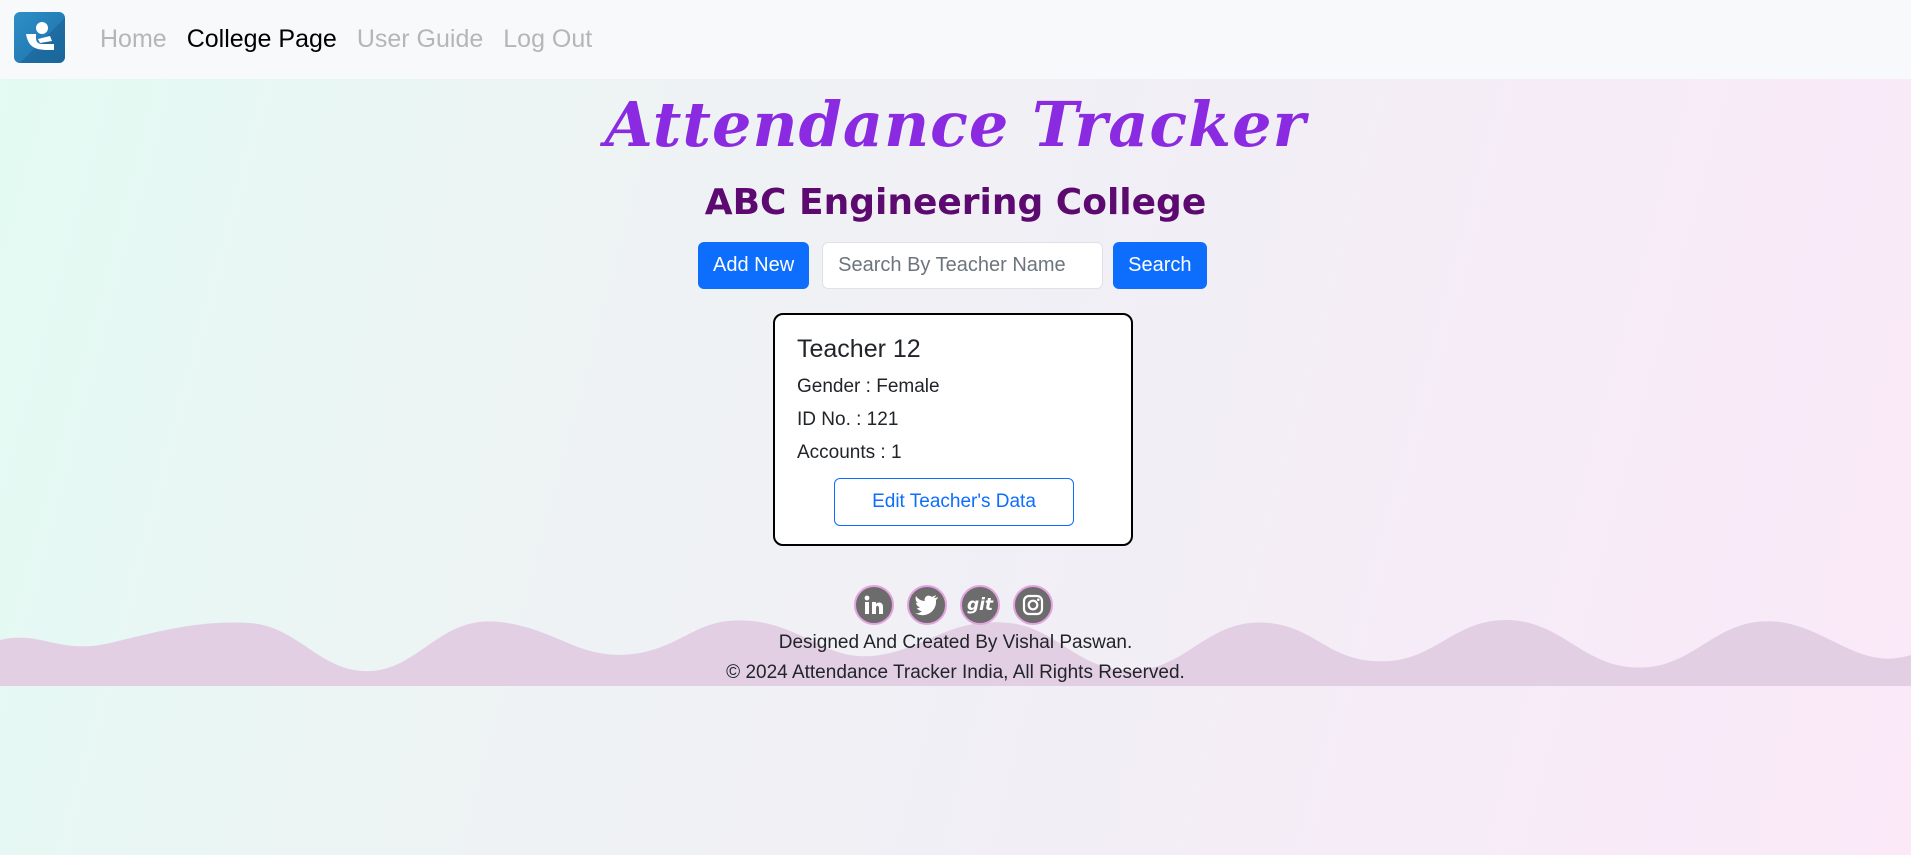 The width and height of the screenshot is (1911, 855). I want to click on linkedin-icon, so click(874, 605).